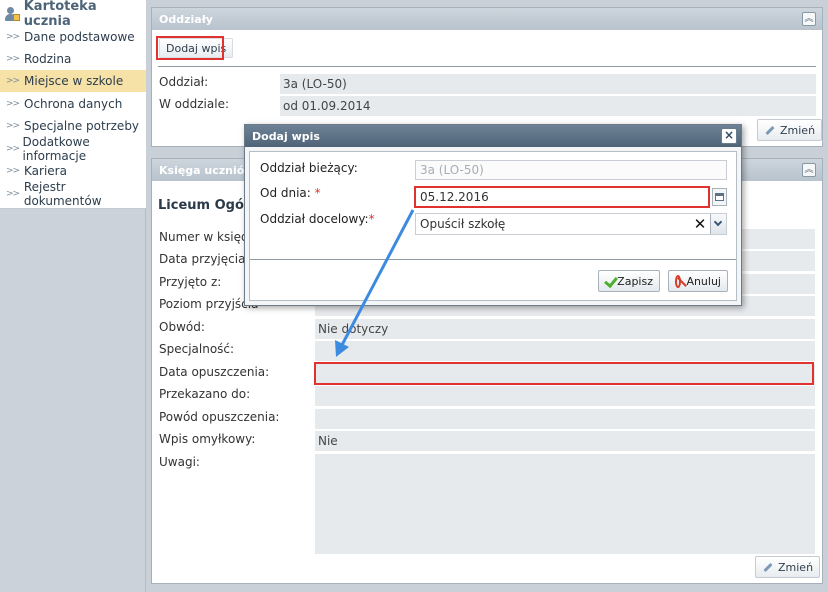 The width and height of the screenshot is (828, 592). I want to click on annotation-arrow, so click(375, 283).